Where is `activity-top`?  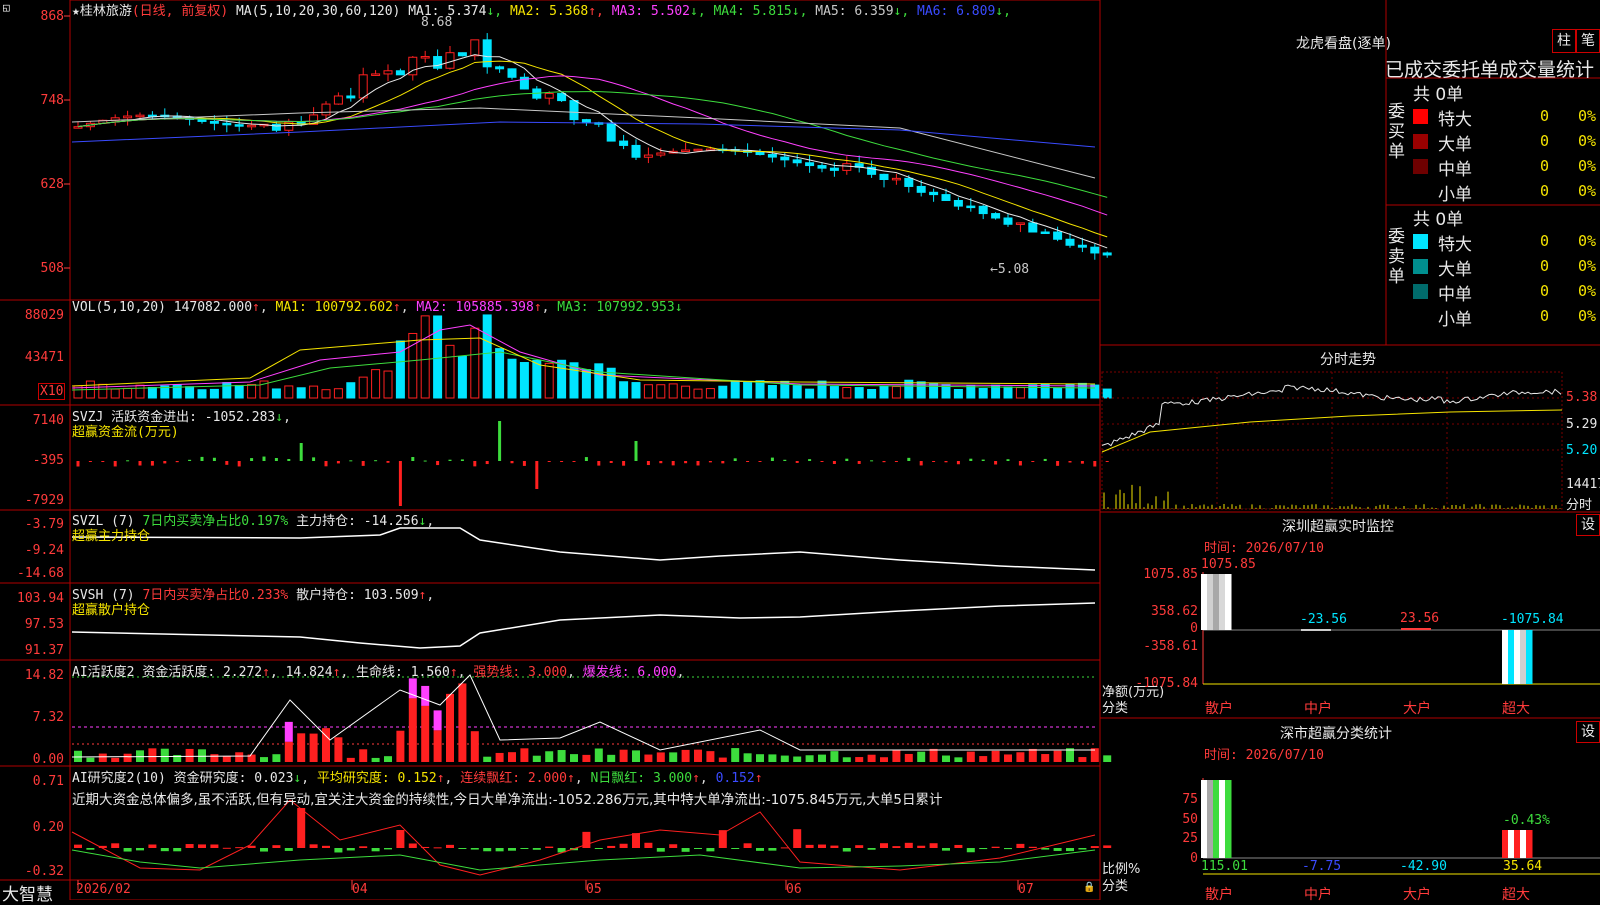
activity-top is located at coordinates (437, 720).